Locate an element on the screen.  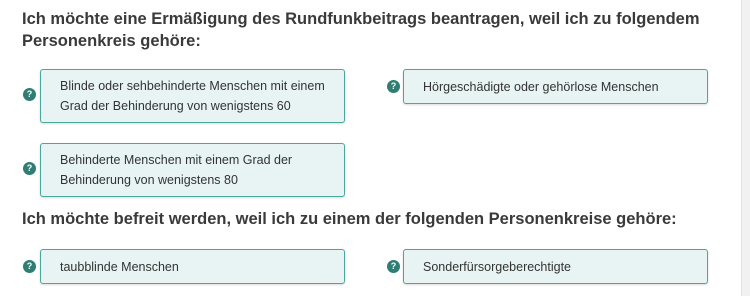
option-label: taubblinde Menschen is located at coordinates (119, 266).